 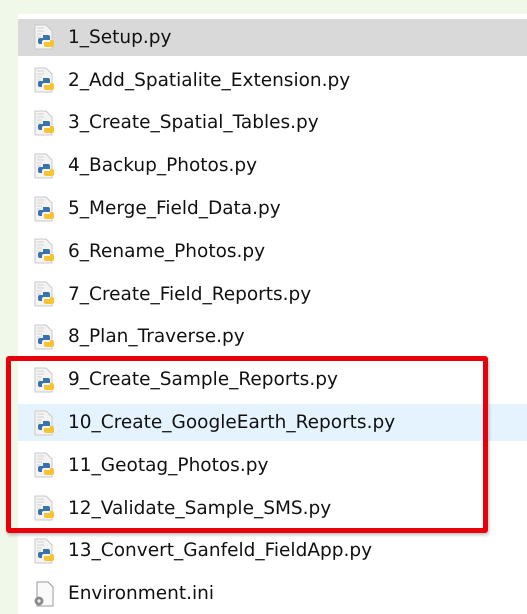 I want to click on file-row: 6_Rename_Photos.py, so click(x=272, y=251).